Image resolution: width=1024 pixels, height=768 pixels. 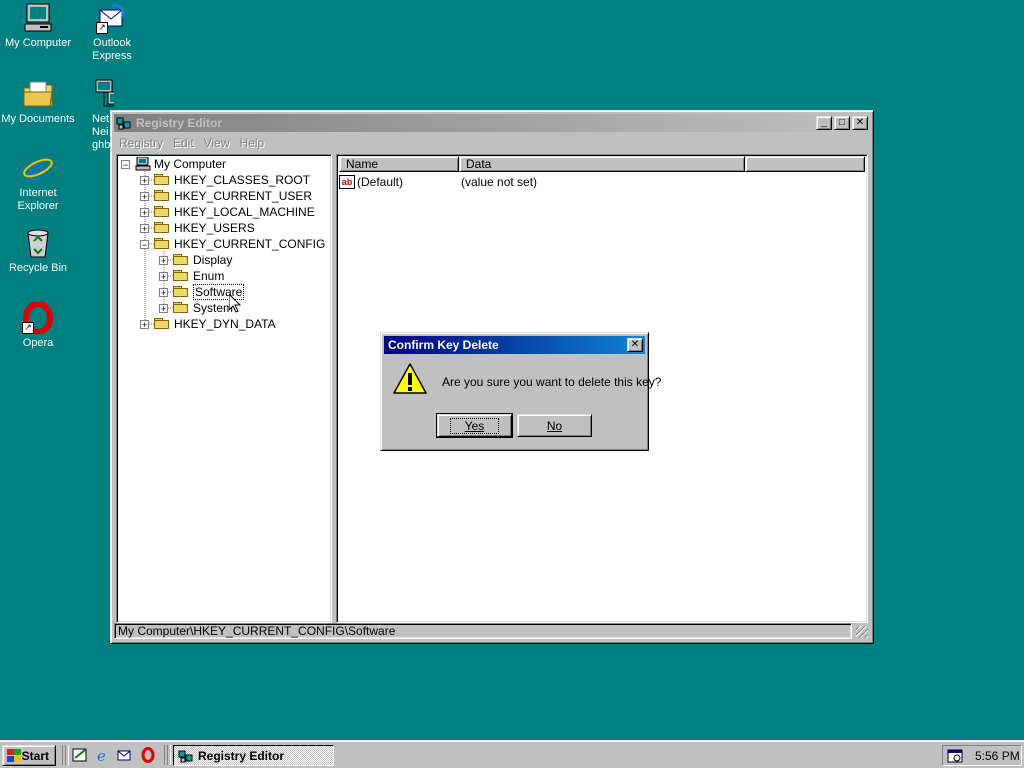 What do you see at coordinates (38, 26) in the screenshot?
I see `desktop-icon-my-computer: My Computer` at bounding box center [38, 26].